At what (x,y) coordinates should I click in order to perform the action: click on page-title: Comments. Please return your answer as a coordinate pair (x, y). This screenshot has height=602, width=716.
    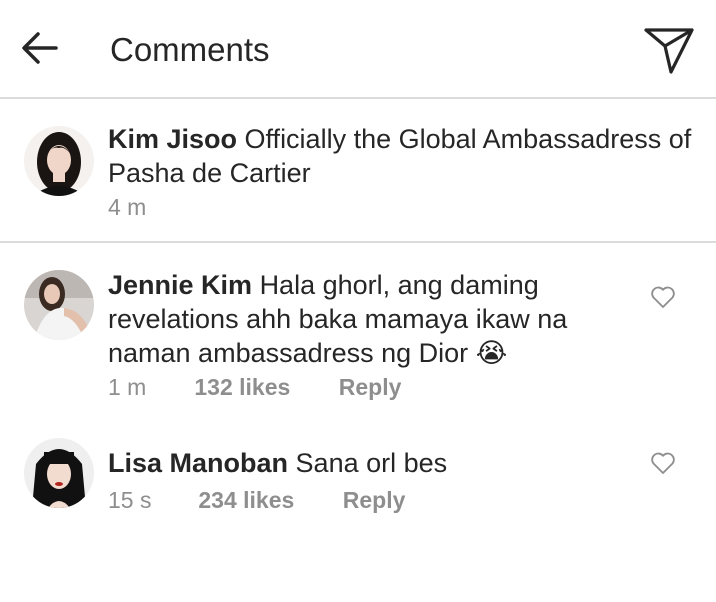
    Looking at the image, I should click on (190, 49).